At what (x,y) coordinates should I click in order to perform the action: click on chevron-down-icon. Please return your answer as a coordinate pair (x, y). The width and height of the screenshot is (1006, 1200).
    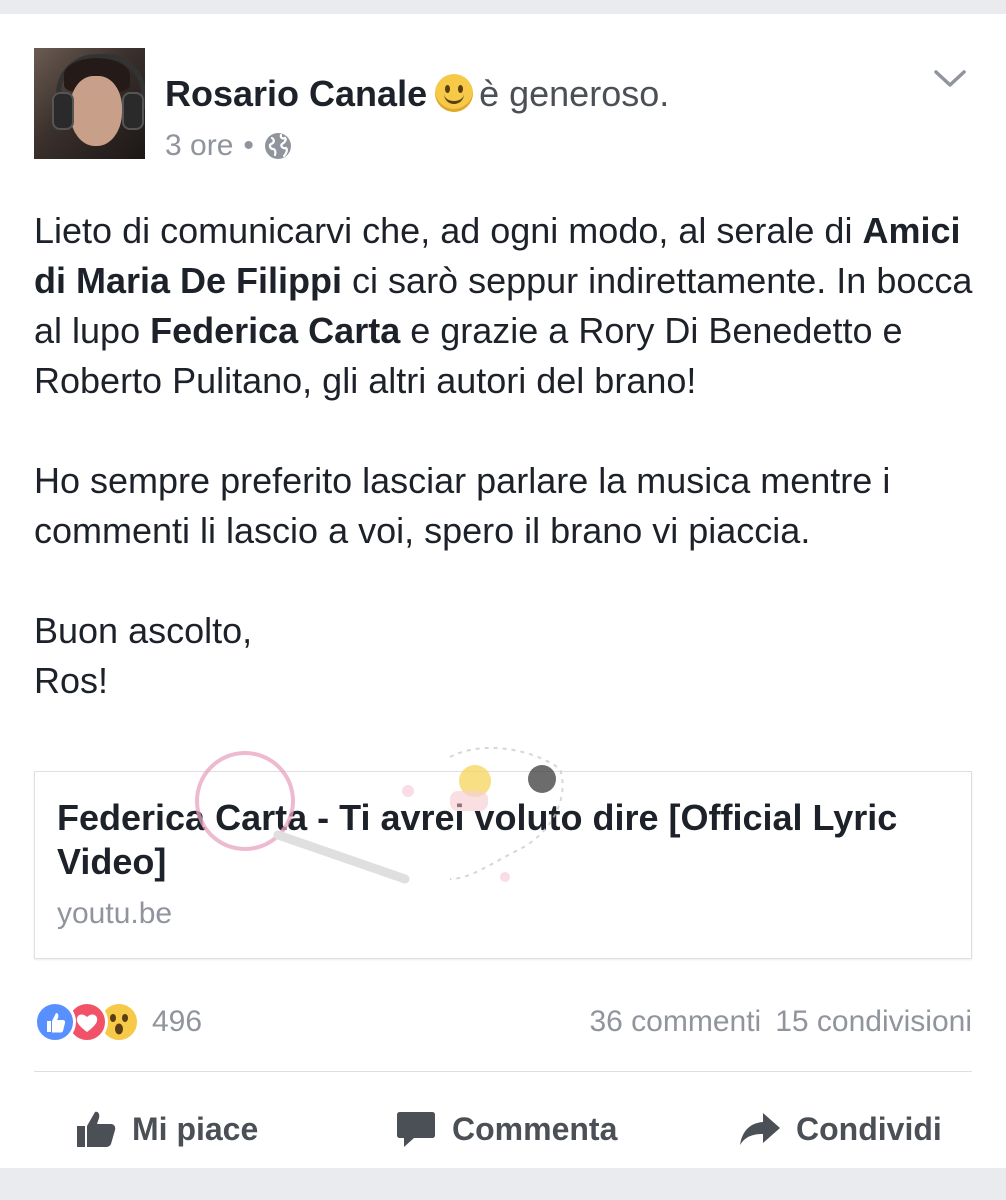
    Looking at the image, I should click on (950, 78).